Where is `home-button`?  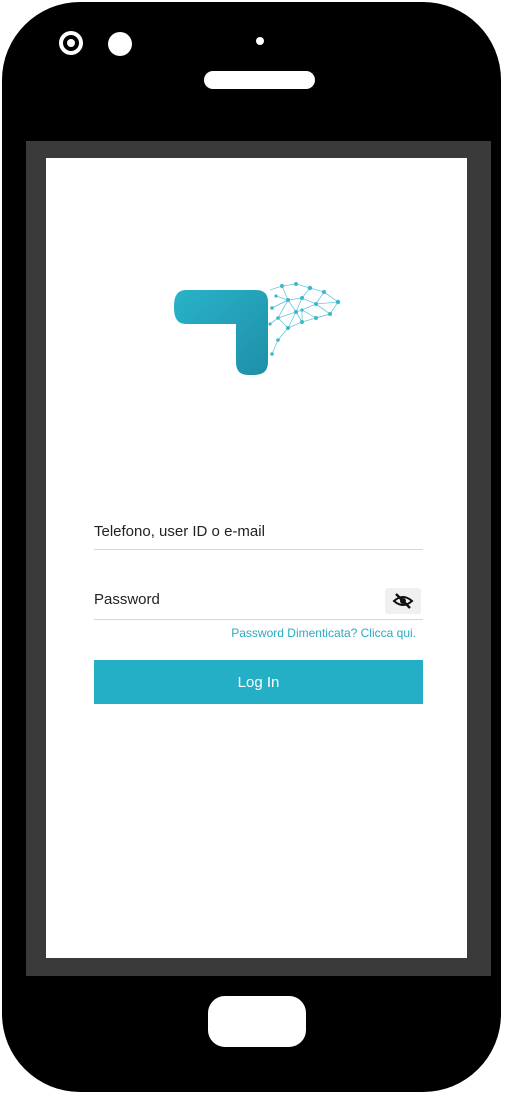
home-button is located at coordinates (257, 1021).